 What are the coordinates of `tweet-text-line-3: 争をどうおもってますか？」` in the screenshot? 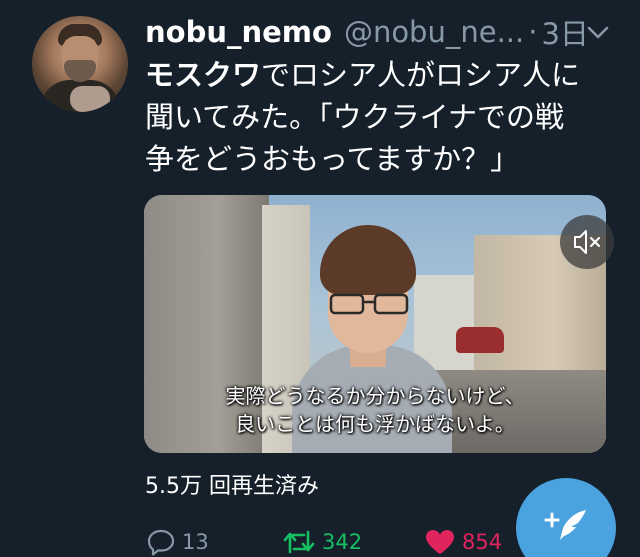 It's located at (332, 159).